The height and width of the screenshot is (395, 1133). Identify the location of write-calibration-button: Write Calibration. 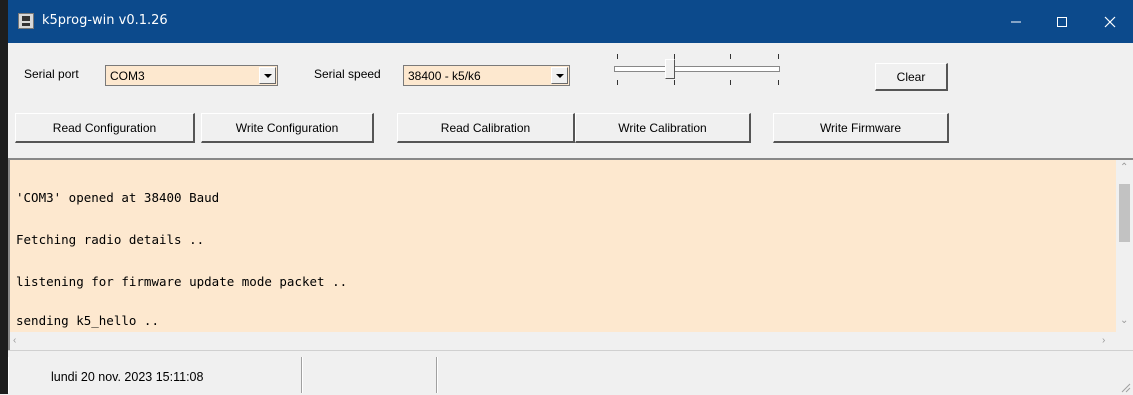
(663, 128).